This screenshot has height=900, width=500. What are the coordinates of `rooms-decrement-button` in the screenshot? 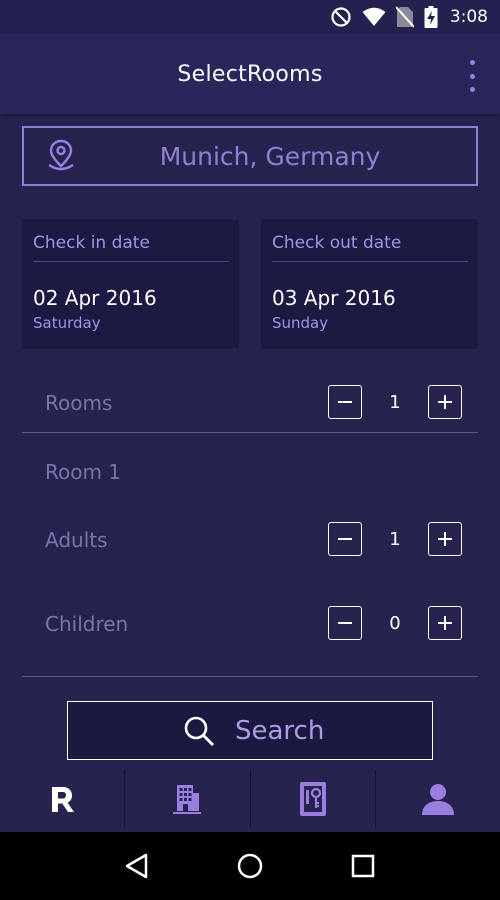 It's located at (345, 402).